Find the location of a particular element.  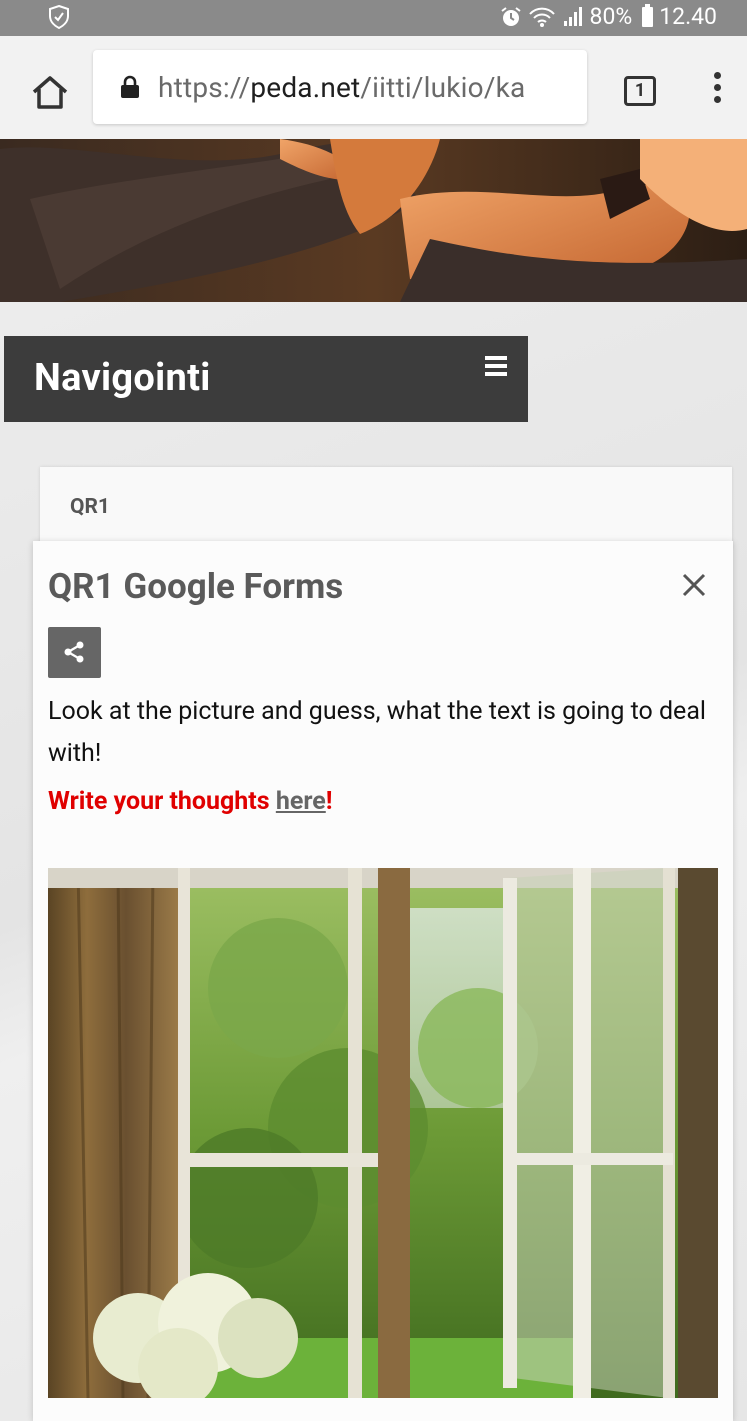

header-photo is located at coordinates (373, 220).